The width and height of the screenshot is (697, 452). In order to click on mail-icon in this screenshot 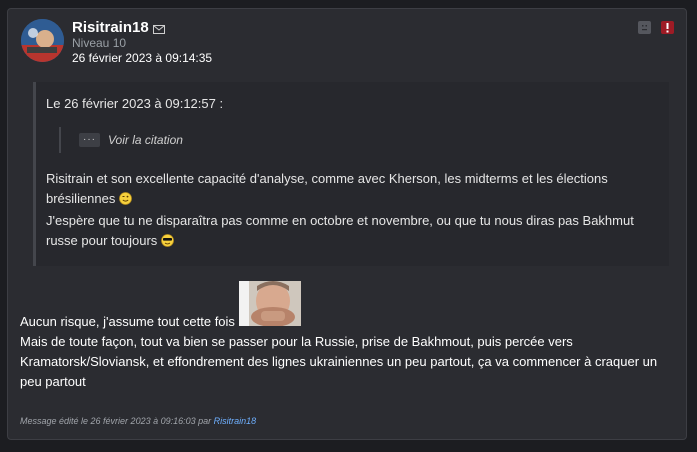, I will do `click(159, 30)`.